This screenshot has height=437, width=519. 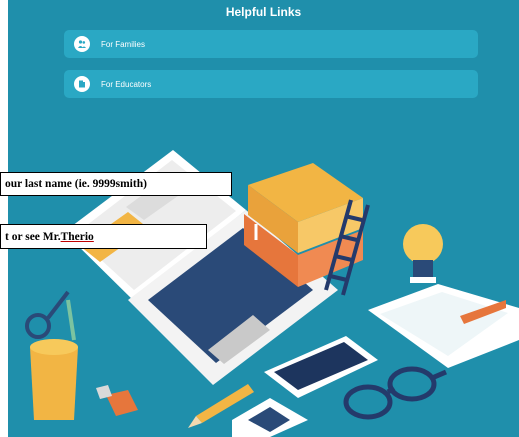 What do you see at coordinates (423, 253) in the screenshot?
I see `lightbulb-illustration` at bounding box center [423, 253].